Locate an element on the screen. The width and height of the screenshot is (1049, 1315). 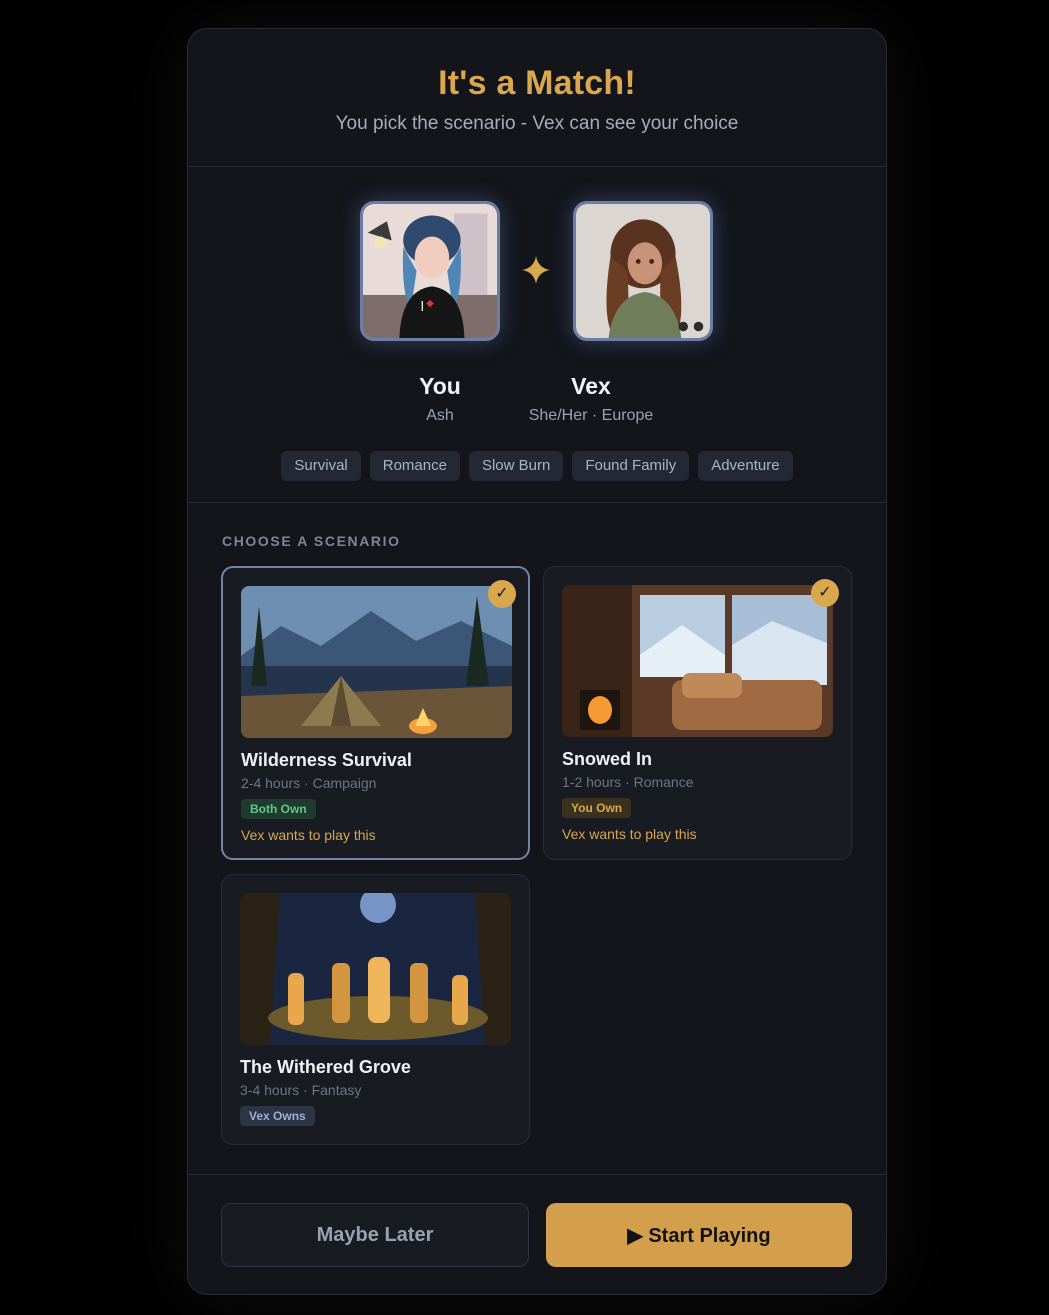
modal-footer: Maybe Later ▶ Start Playing is located at coordinates (537, 1234).